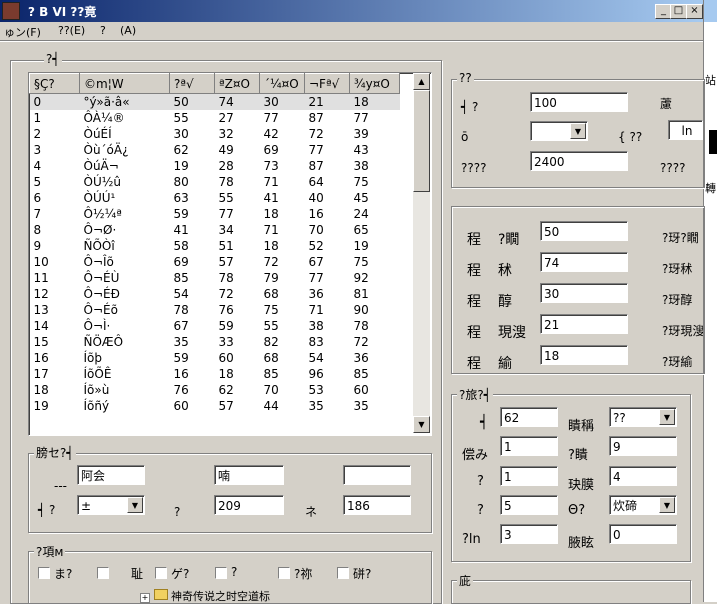 This screenshot has height=604, width=717. What do you see at coordinates (643, 446) in the screenshot?
I see `misc-right-field: 9` at bounding box center [643, 446].